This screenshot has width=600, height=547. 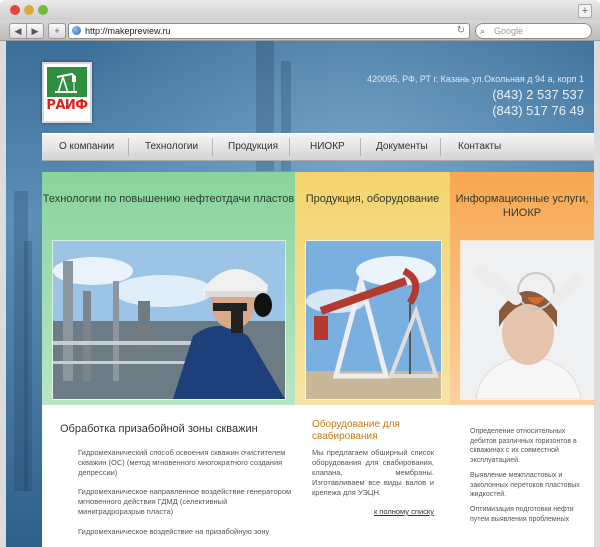 I want to click on globe-icon, so click(x=76, y=30).